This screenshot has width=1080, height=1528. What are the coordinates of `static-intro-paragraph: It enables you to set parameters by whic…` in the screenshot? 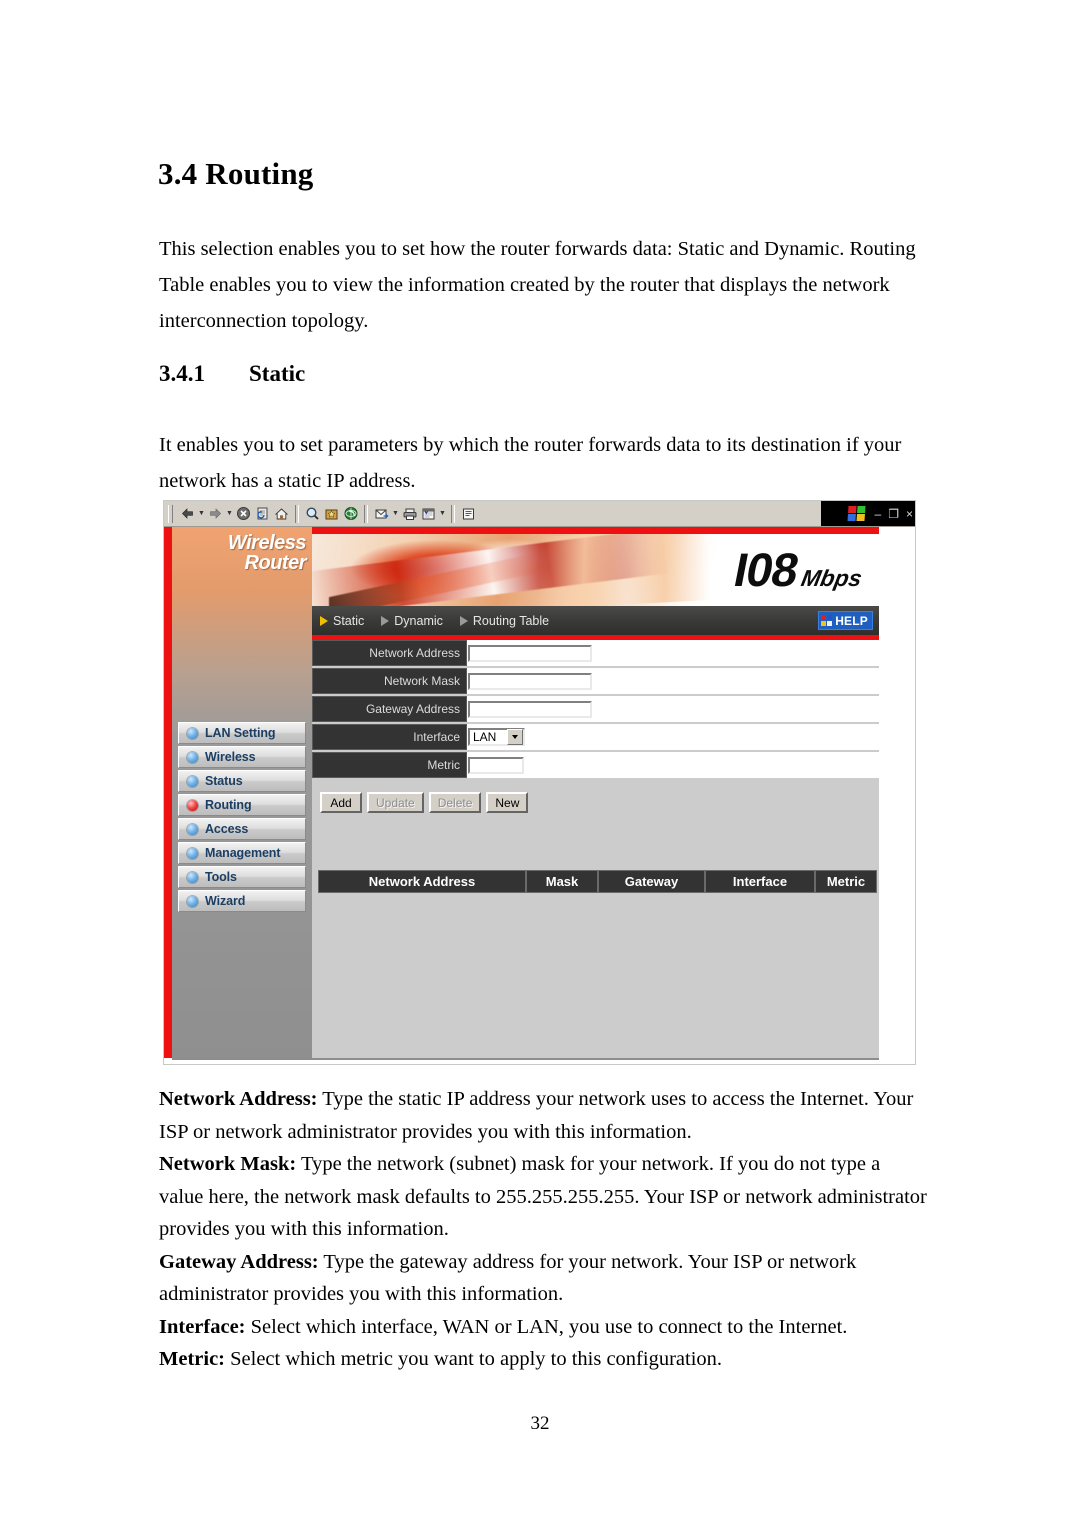 It's located at (530, 463).